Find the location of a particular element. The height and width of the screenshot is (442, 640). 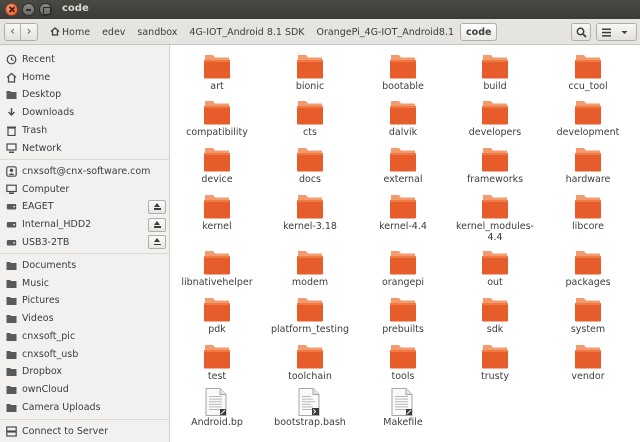

breadcrumb-label: Home is located at coordinates (76, 32).